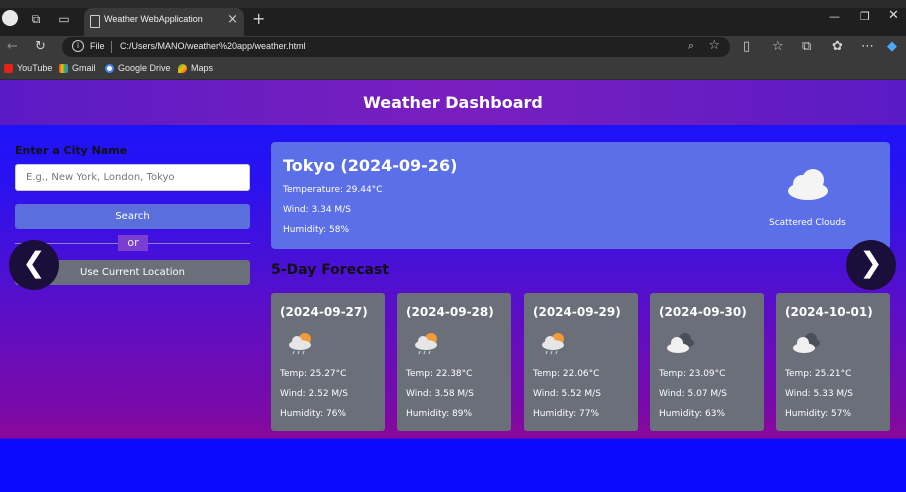 The width and height of the screenshot is (906, 492). Describe the element at coordinates (871, 265) in the screenshot. I see `carousel-next-button: ❯` at that location.